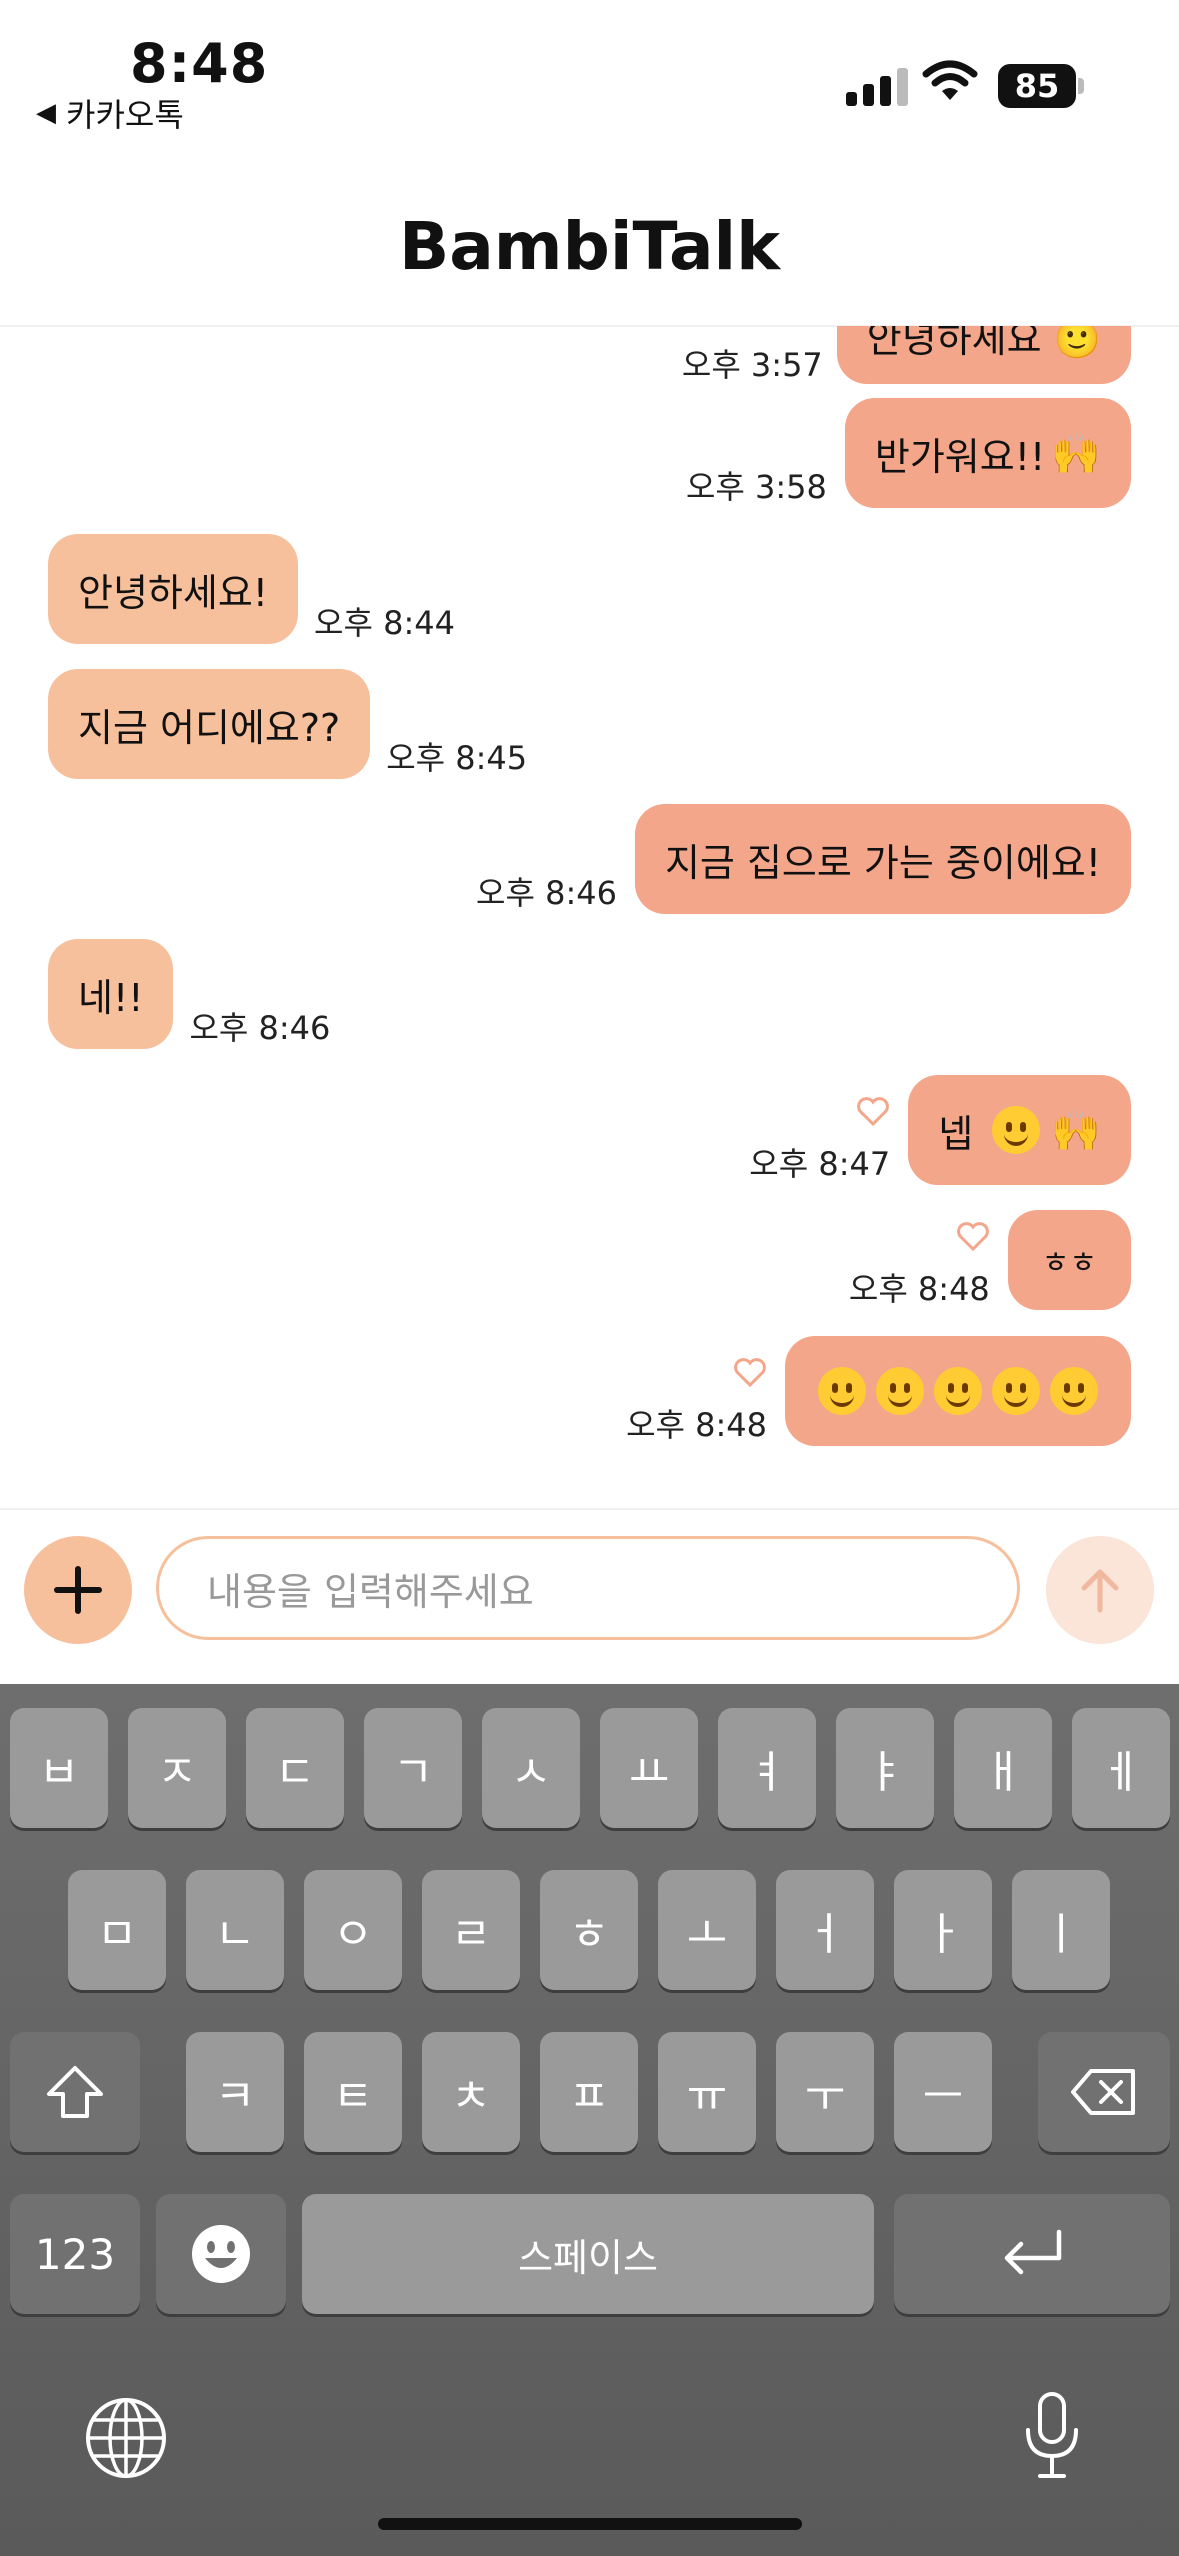 The width and height of the screenshot is (1179, 2556). I want to click on message-row: 네!! 오후 8:46, so click(189, 994).